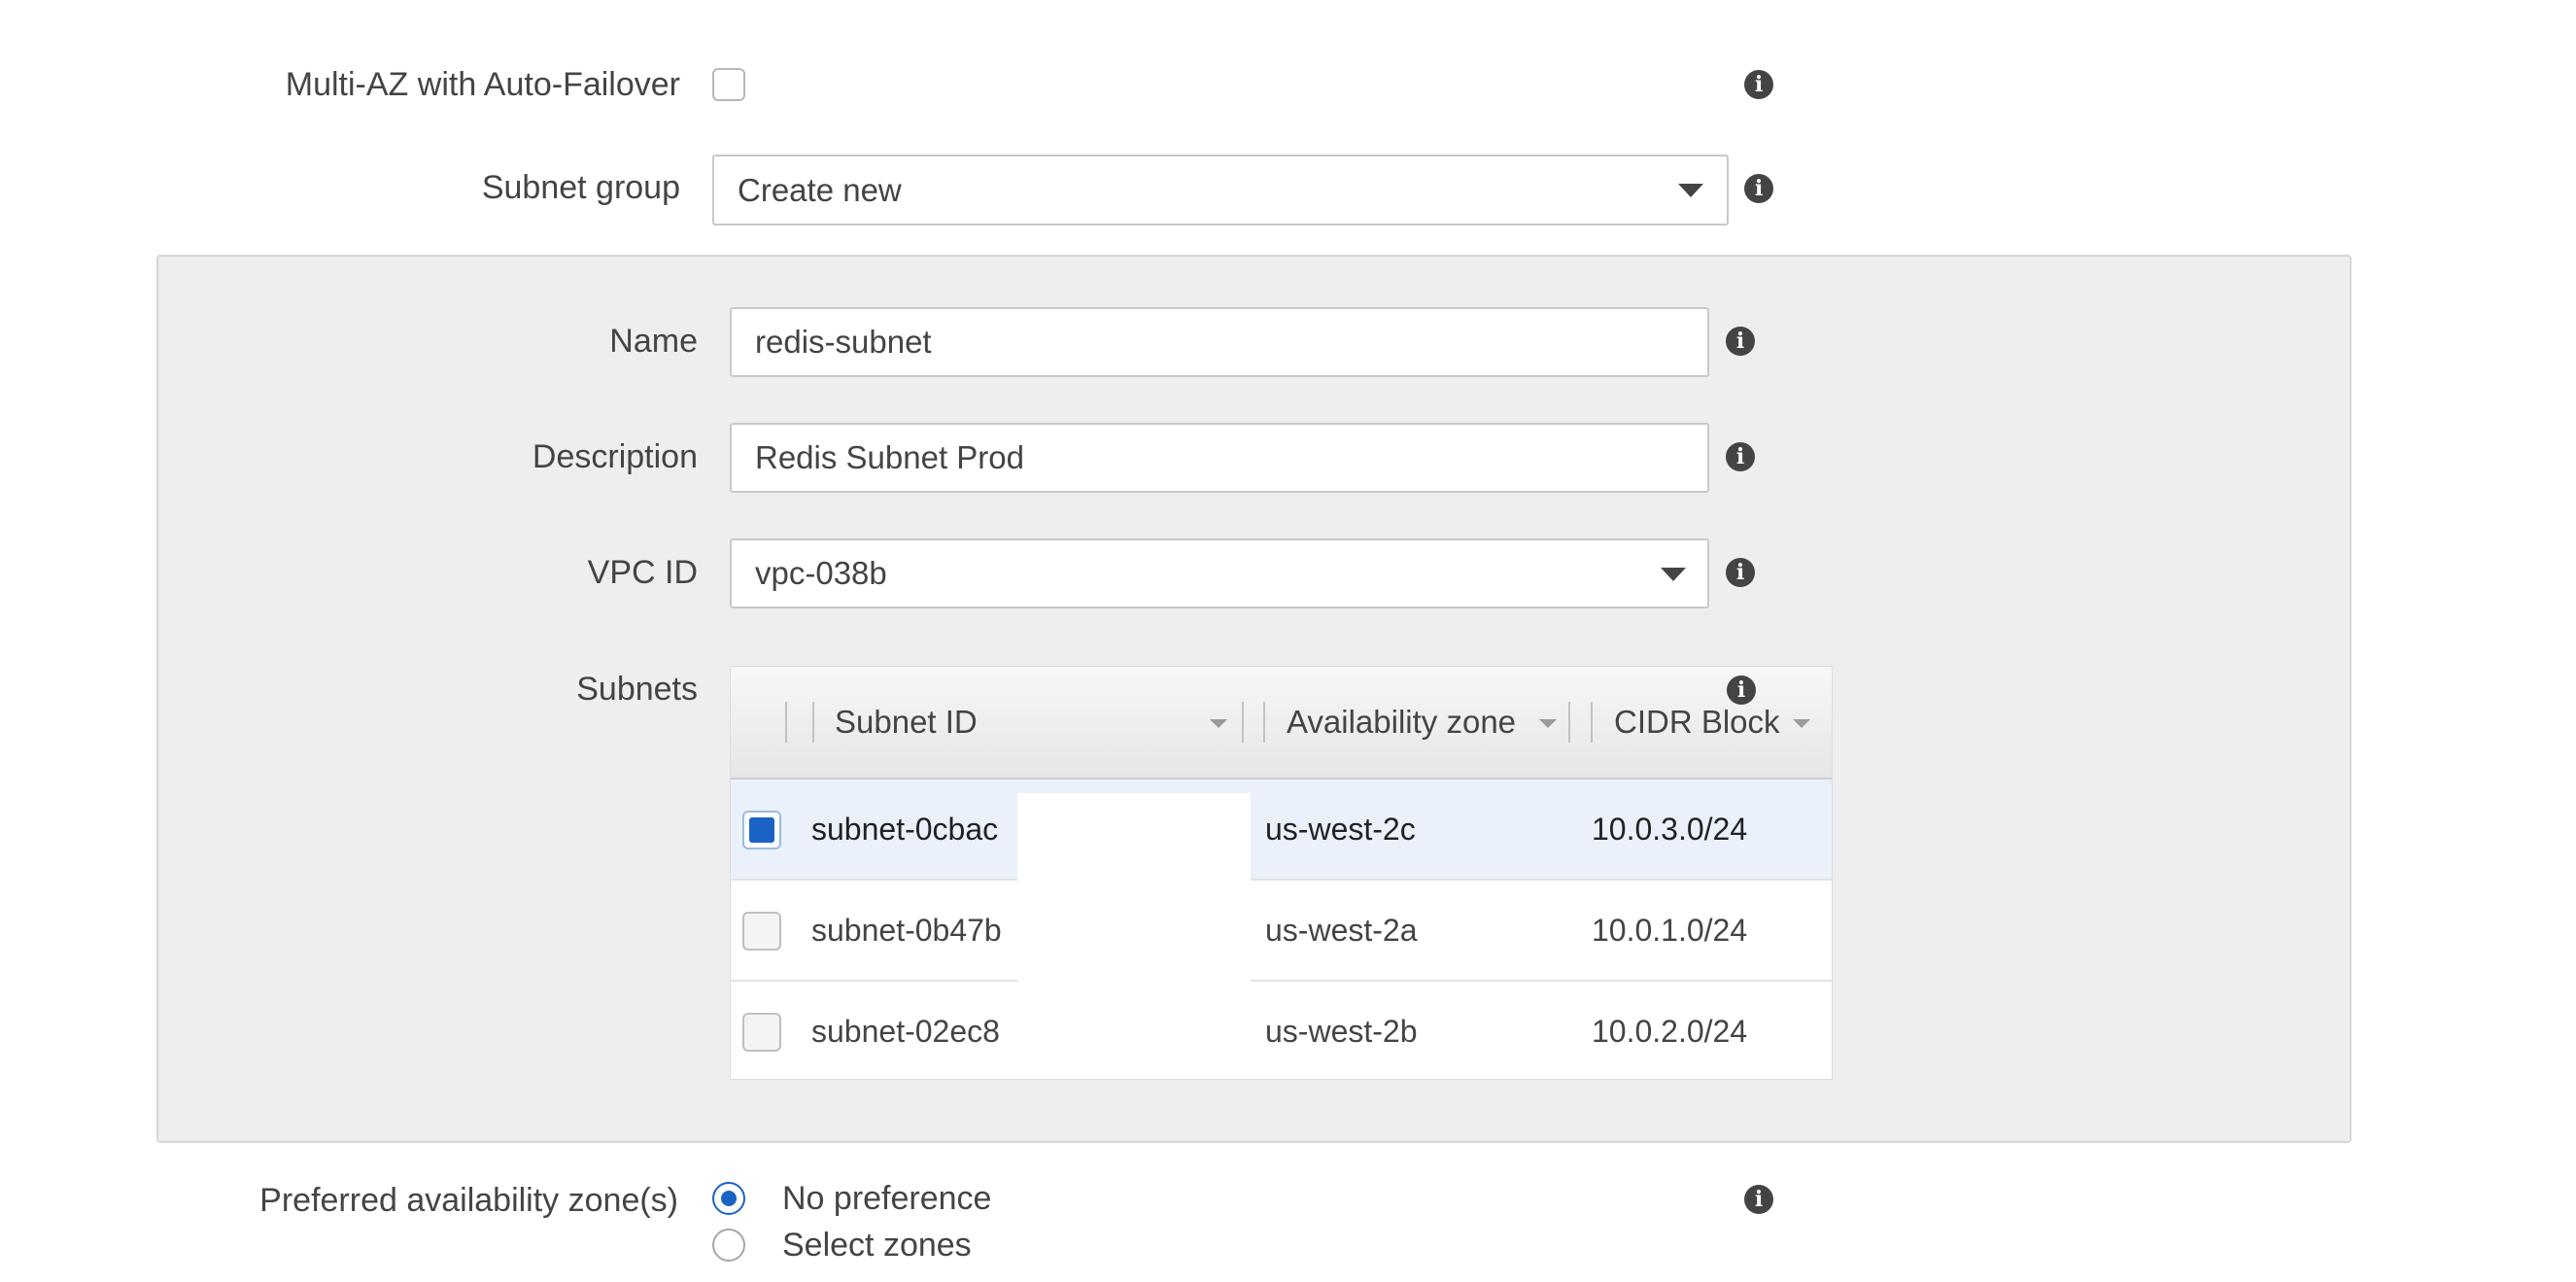  What do you see at coordinates (821, 573) in the screenshot?
I see `vpc-id-value: vpc-038b` at bounding box center [821, 573].